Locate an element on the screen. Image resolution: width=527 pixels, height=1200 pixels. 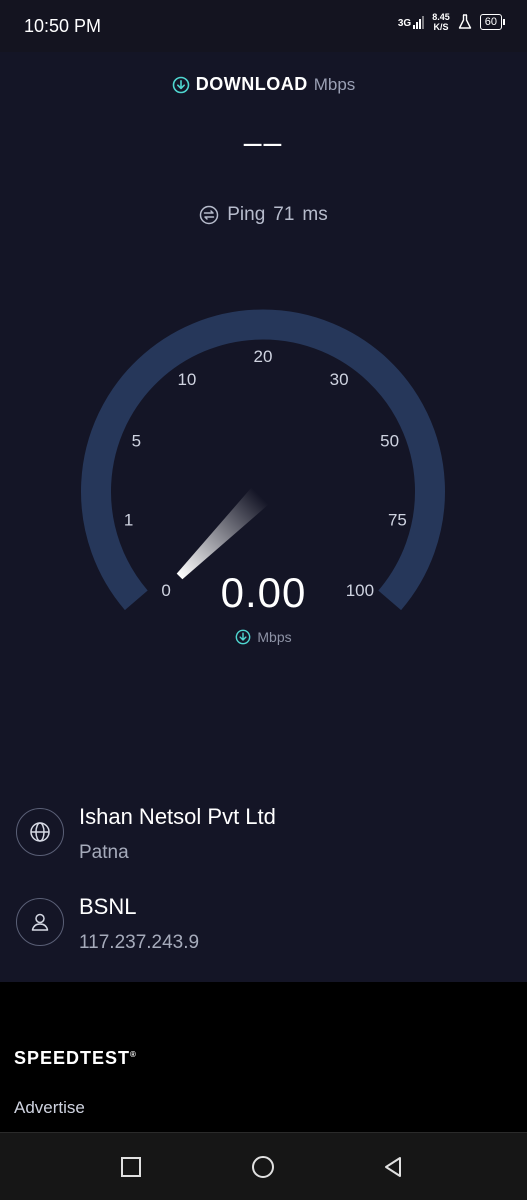
data-rate: 8.45 K/S is located at coordinates (441, 22).